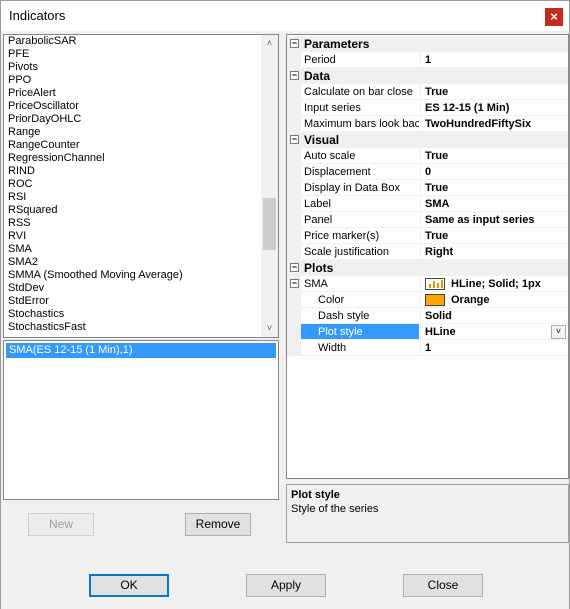  I want to click on close-button: Close, so click(443, 585).